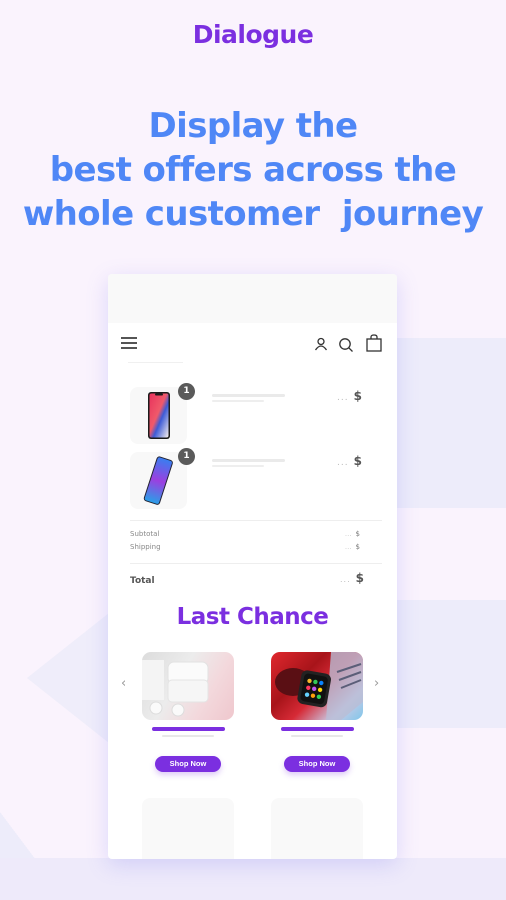  What do you see at coordinates (321, 344) in the screenshot?
I see `user-icon` at bounding box center [321, 344].